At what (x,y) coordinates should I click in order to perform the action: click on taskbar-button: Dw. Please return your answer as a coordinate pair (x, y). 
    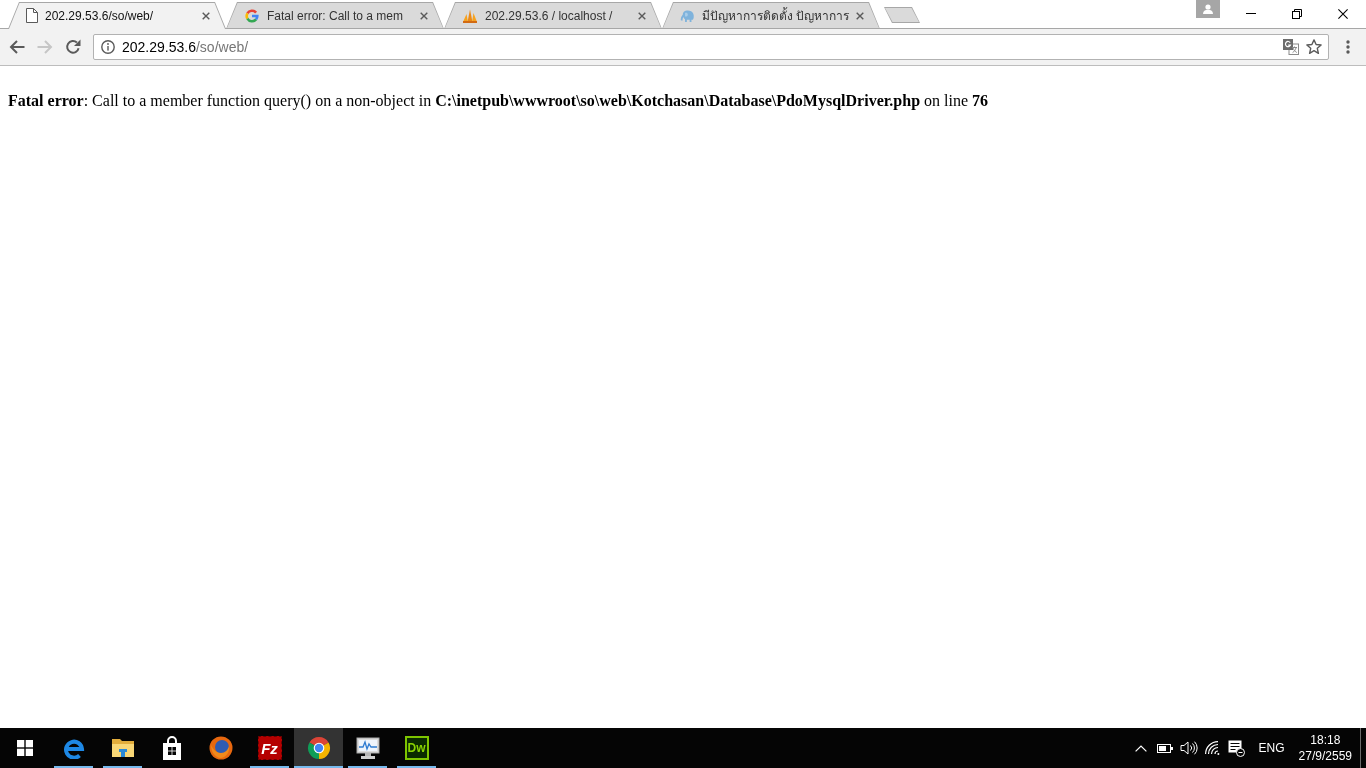
    Looking at the image, I should click on (416, 748).